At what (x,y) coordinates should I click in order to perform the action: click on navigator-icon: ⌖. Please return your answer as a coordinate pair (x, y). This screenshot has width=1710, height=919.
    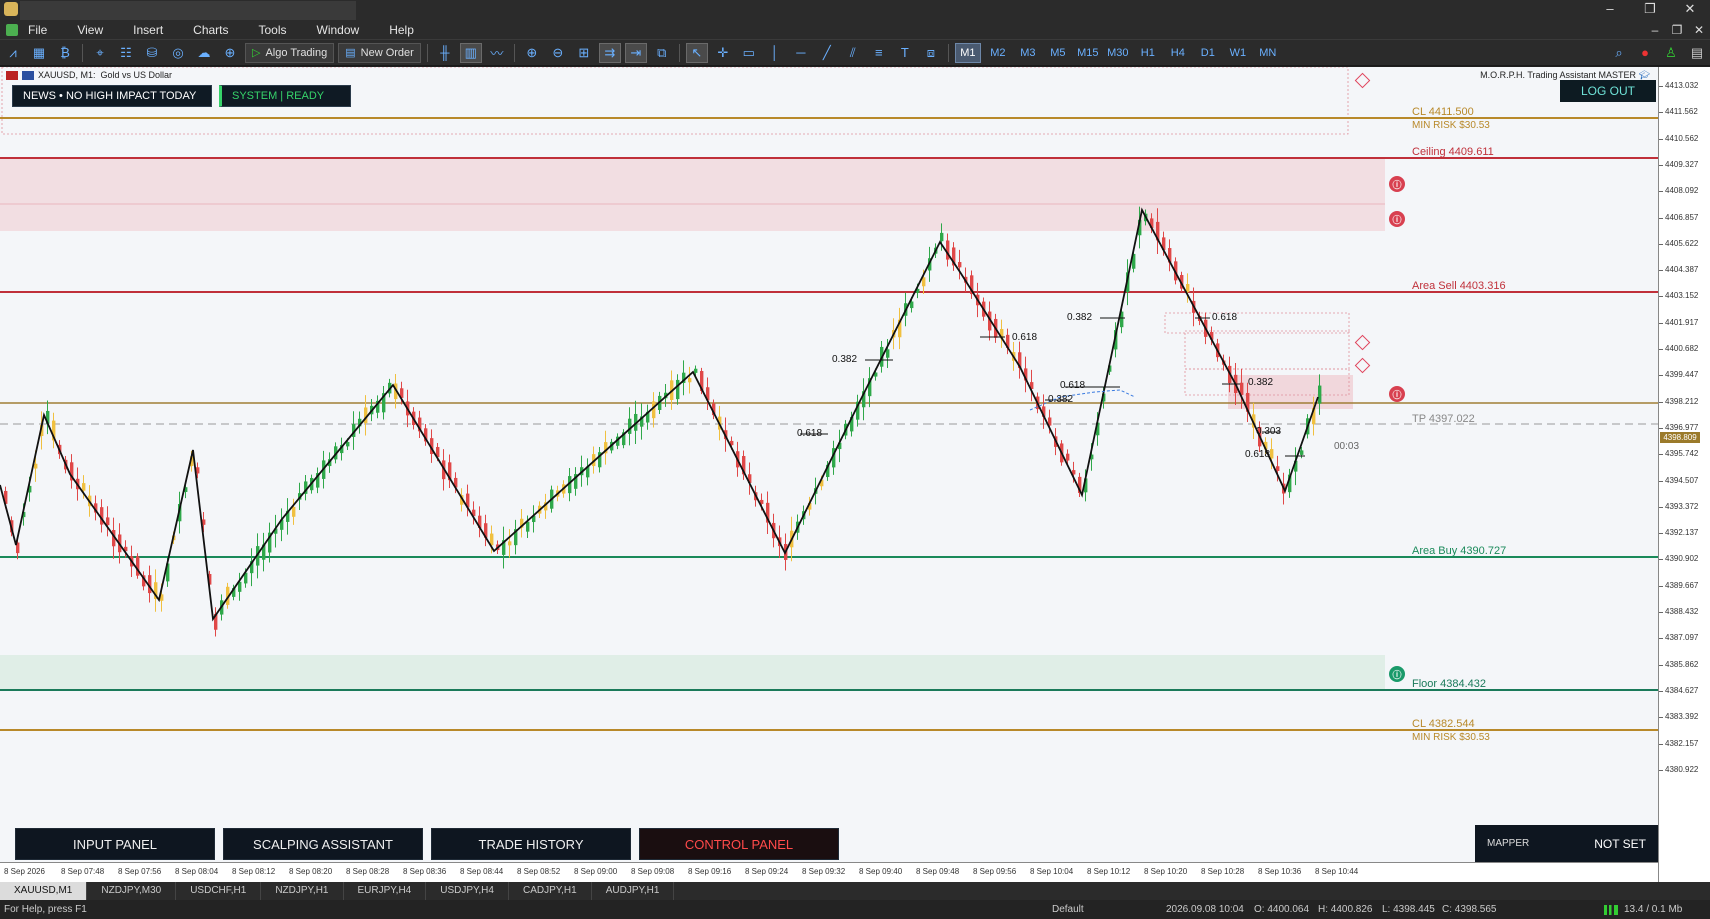
    Looking at the image, I should click on (100, 53).